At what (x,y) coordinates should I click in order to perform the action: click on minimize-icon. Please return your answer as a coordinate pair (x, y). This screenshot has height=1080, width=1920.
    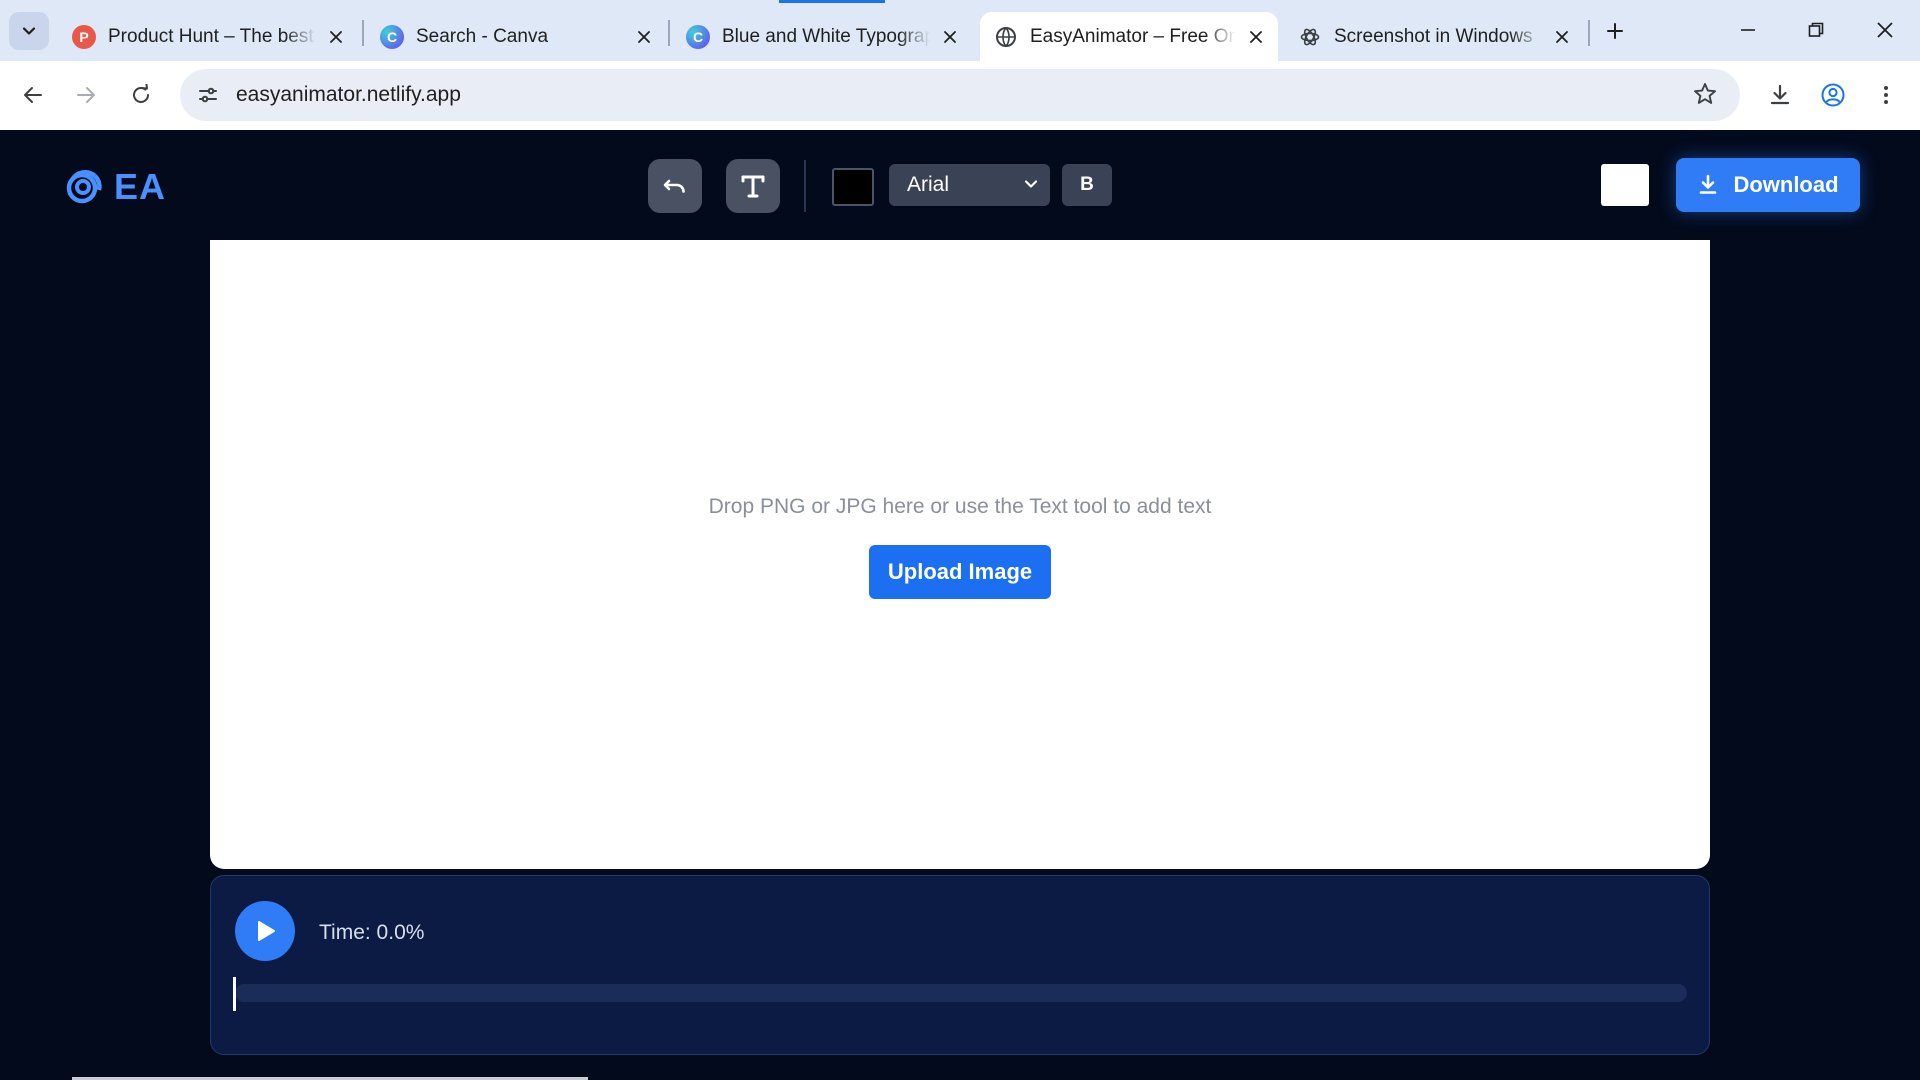
    Looking at the image, I should click on (1748, 30).